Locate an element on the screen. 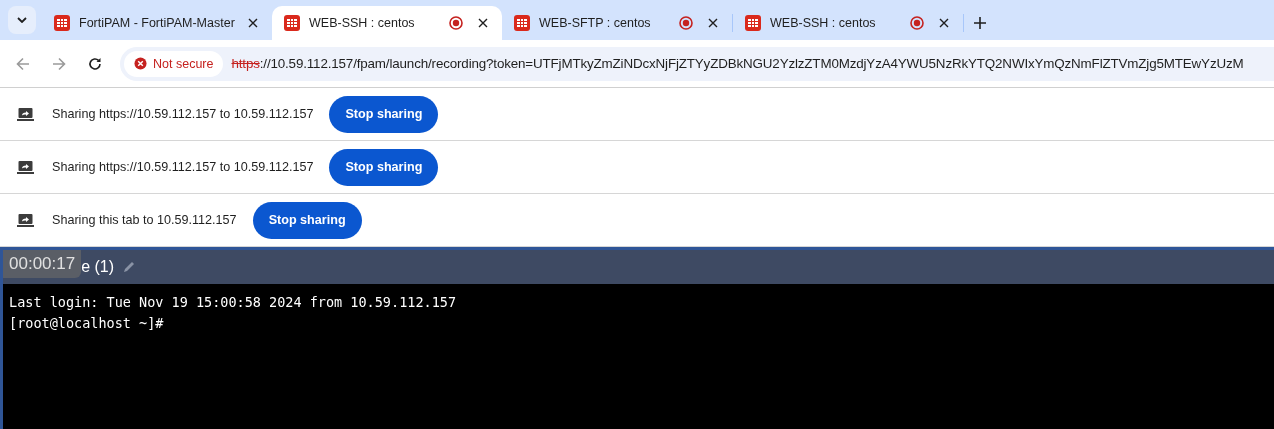 This screenshot has height=429, width=1274. sharing-message: Sharing this tab to 10.59.112.157 is located at coordinates (144, 220).